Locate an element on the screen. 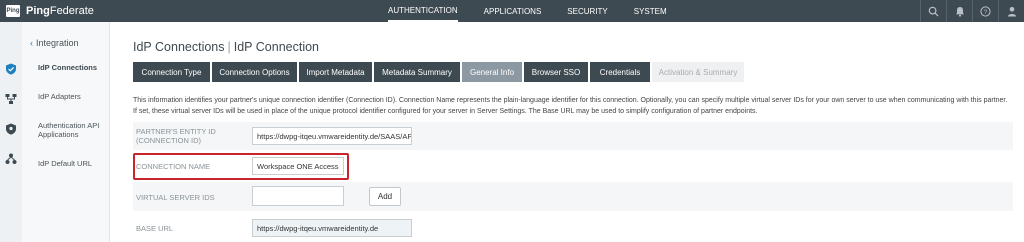 The image size is (1024, 242). add-virtual-server-id-button: Add is located at coordinates (385, 196).